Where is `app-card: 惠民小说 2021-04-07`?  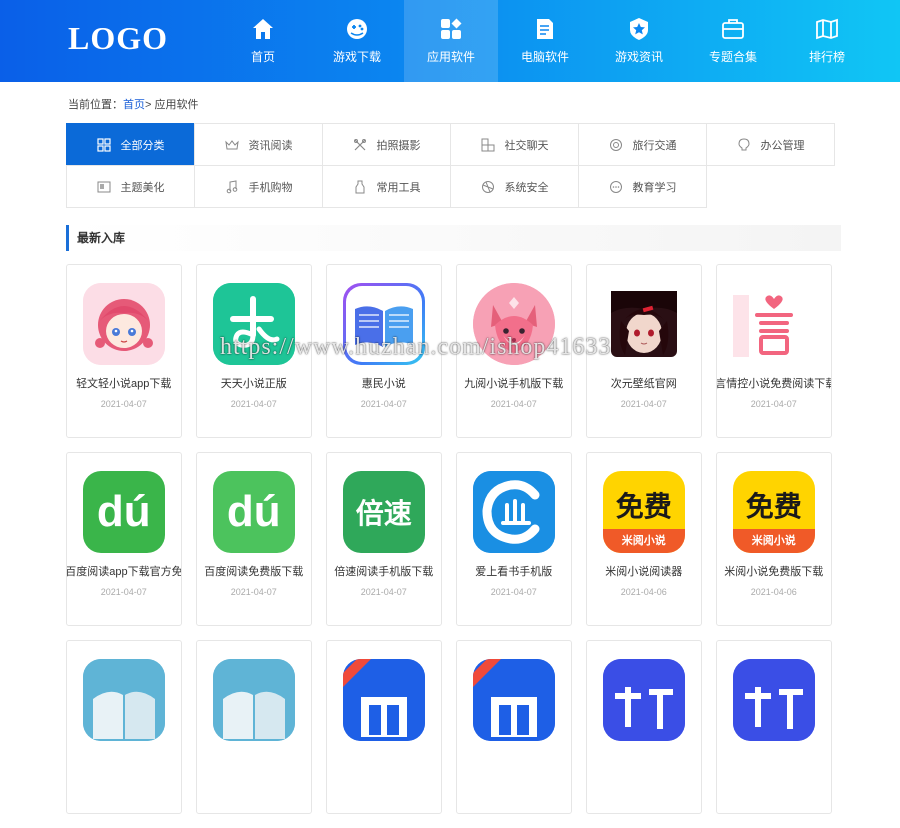
app-card: 惠民小说 2021-04-07 is located at coordinates (384, 351).